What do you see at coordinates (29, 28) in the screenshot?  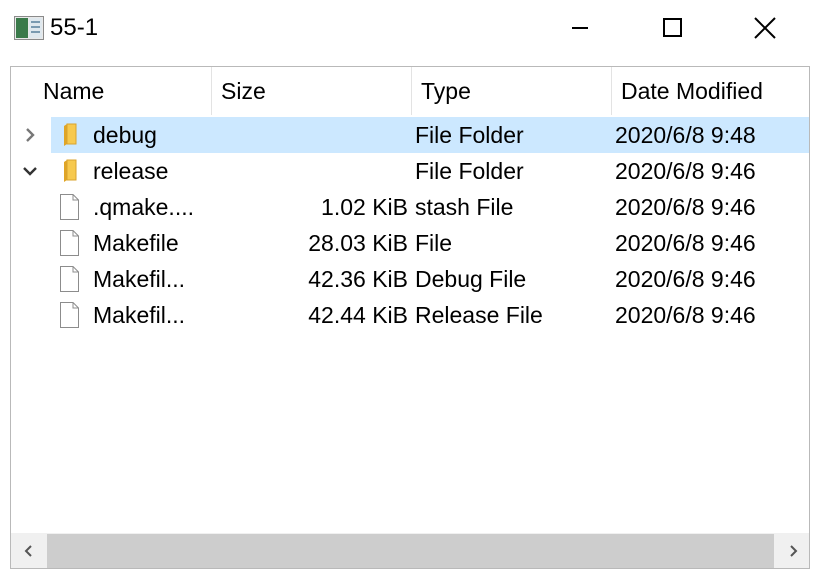 I see `app-window-icon` at bounding box center [29, 28].